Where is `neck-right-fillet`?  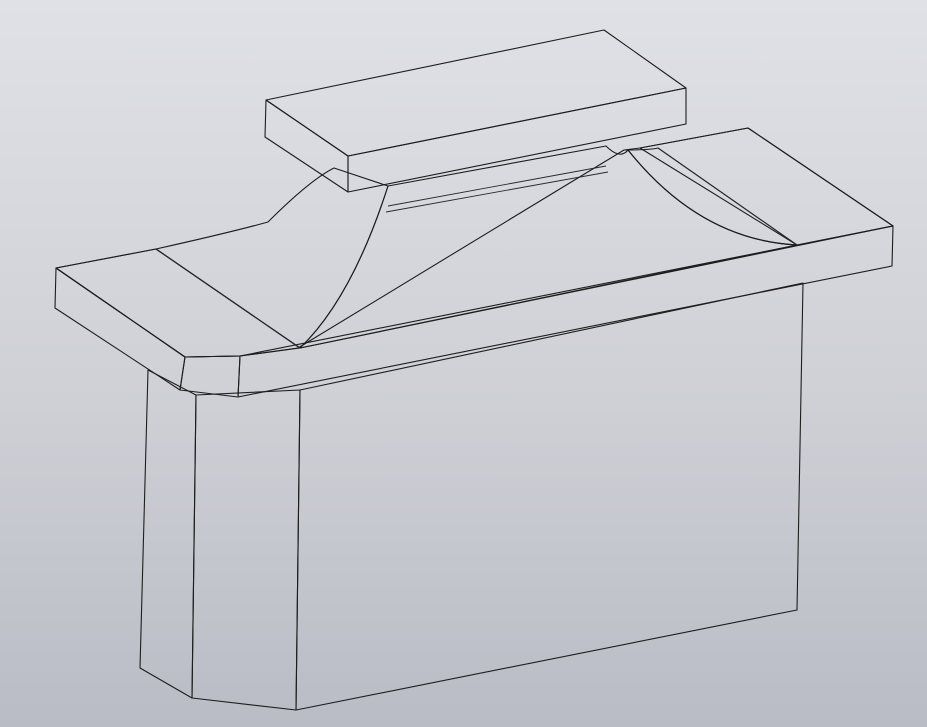 neck-right-fillet is located at coordinates (710, 196).